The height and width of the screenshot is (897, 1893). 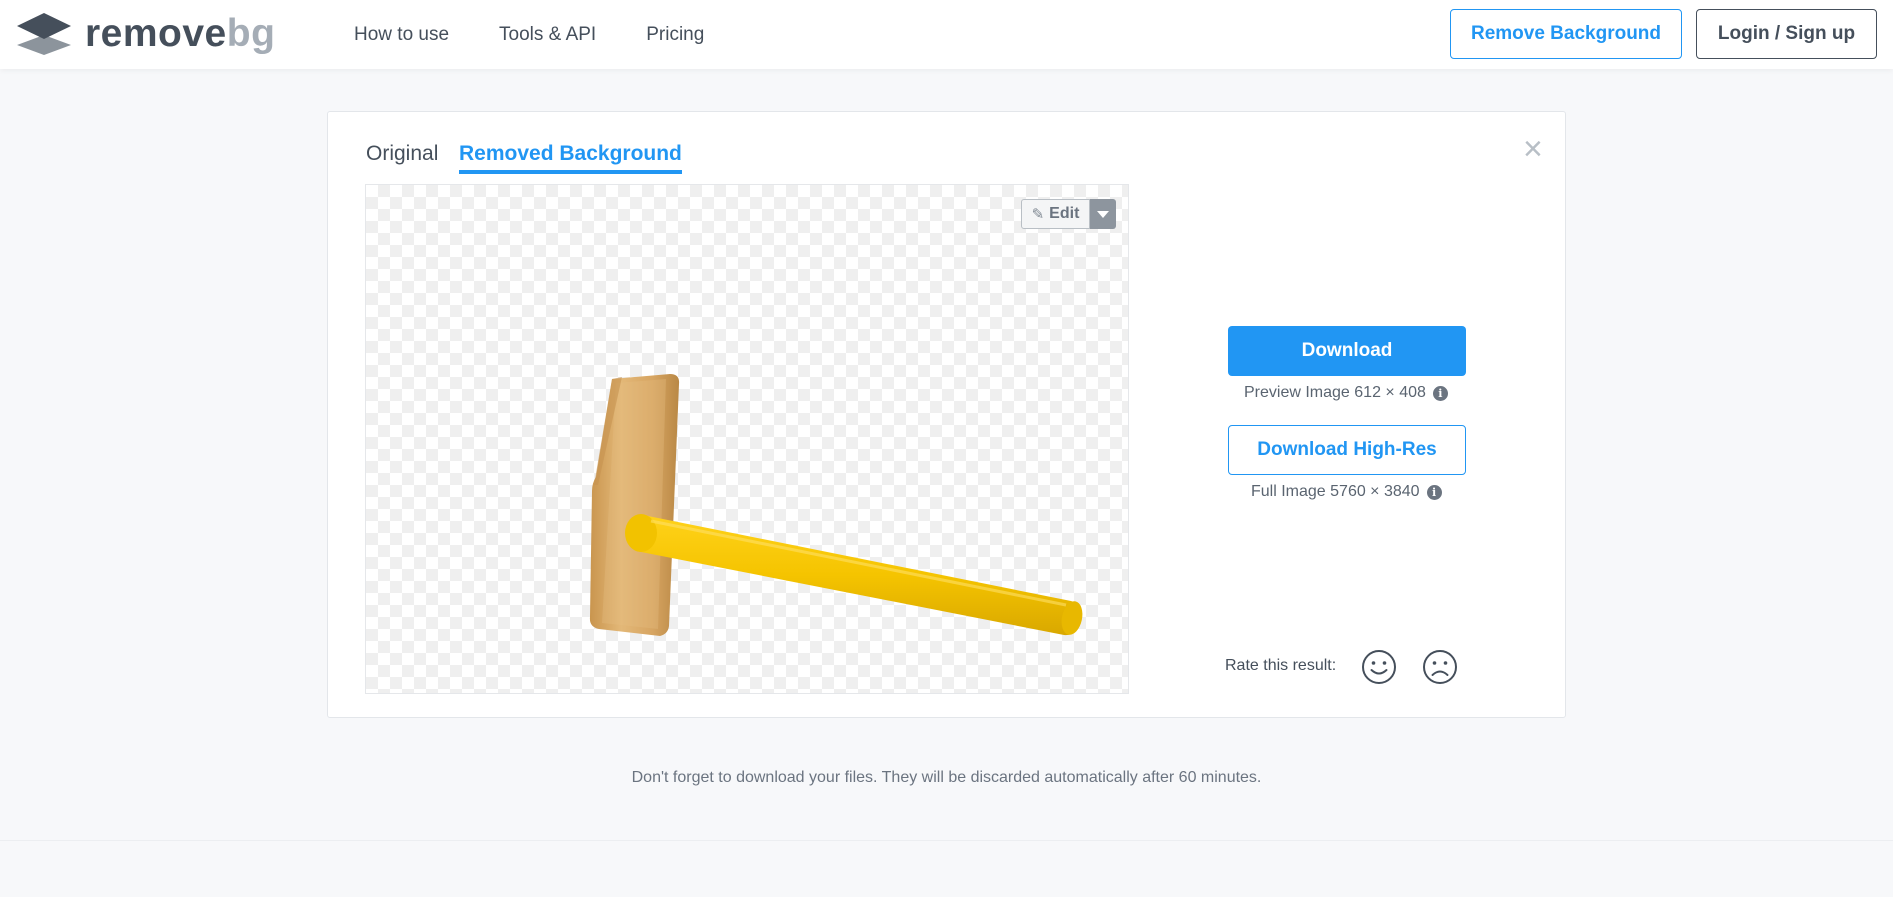 I want to click on logo-wordmark: removebg, so click(x=180, y=34).